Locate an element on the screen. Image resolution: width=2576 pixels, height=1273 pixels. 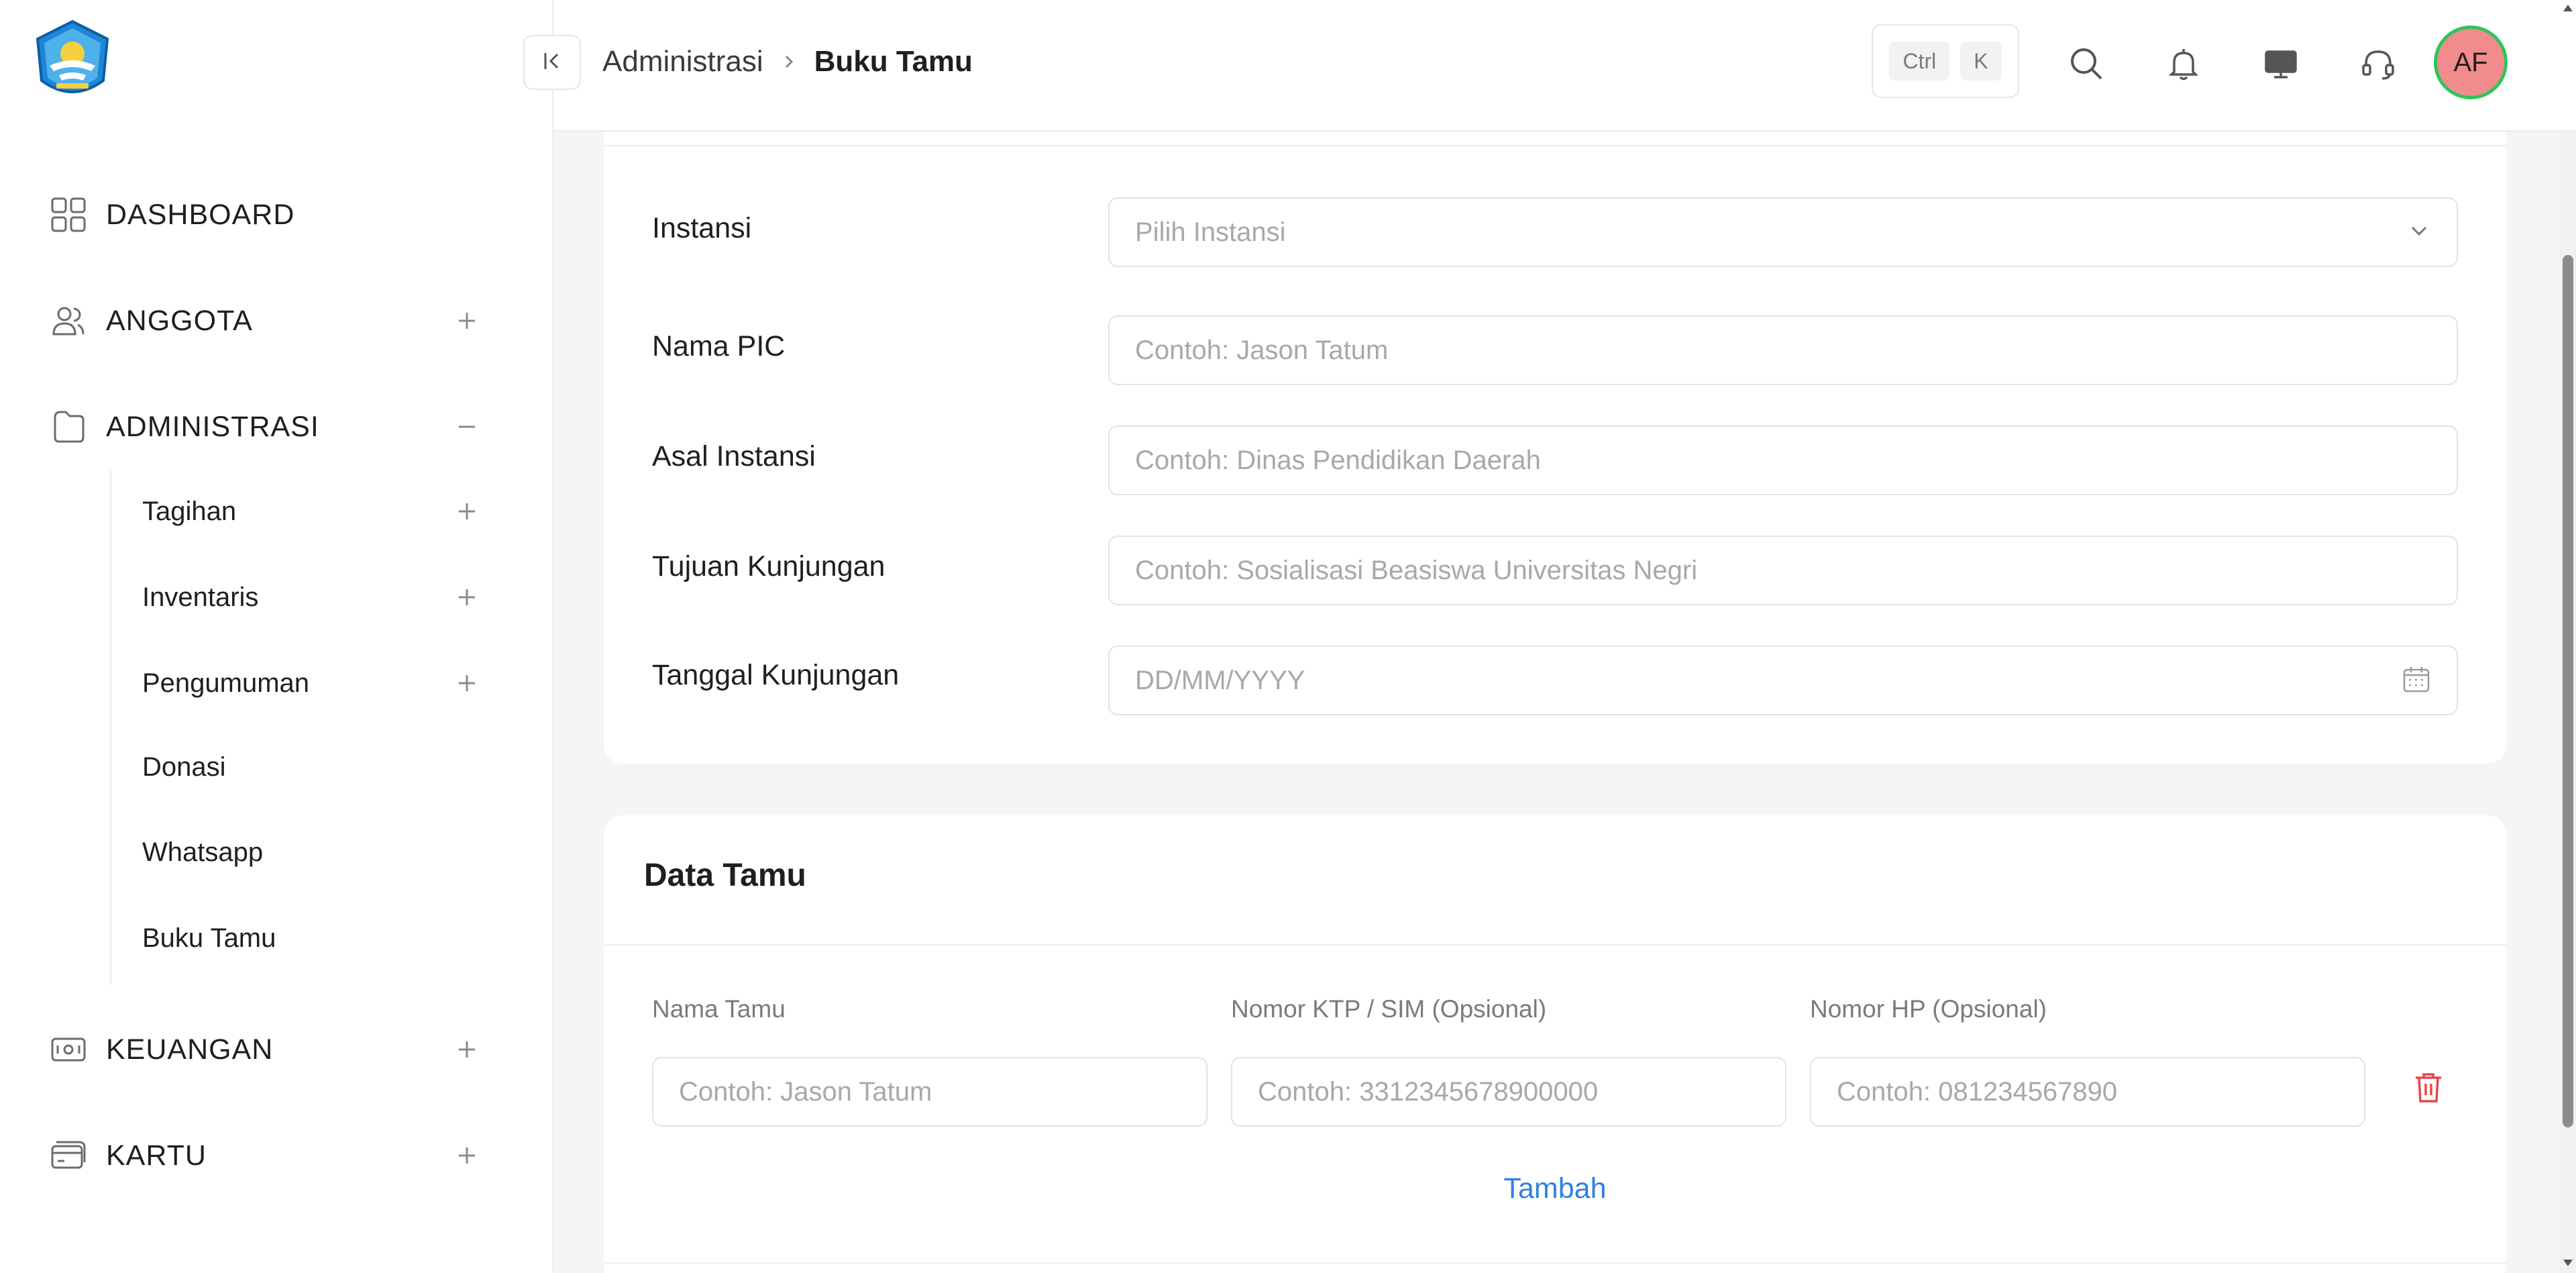
collapse-sidebar-button is located at coordinates (552, 62).